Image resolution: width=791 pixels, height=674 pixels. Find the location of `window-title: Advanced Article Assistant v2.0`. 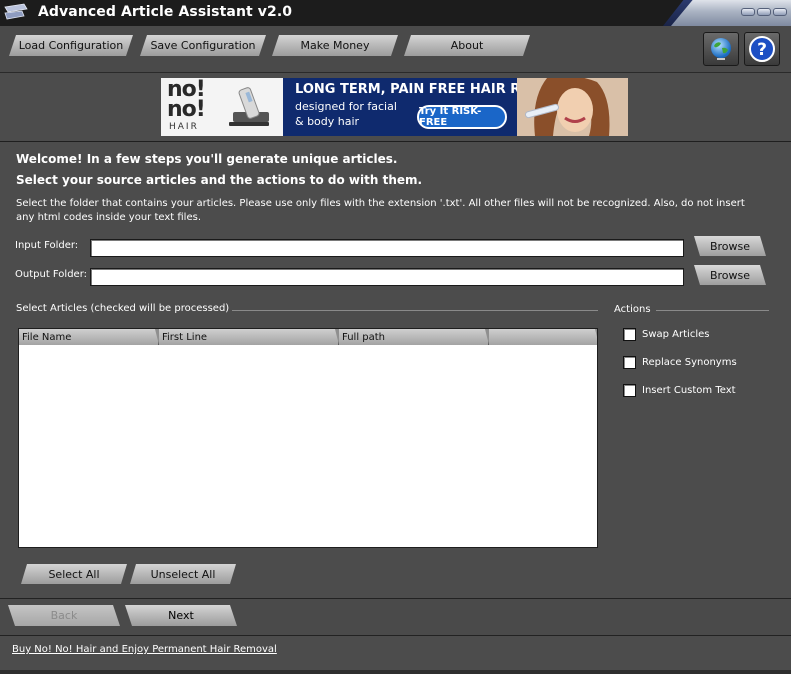

window-title: Advanced Article Assistant v2.0 is located at coordinates (165, 12).